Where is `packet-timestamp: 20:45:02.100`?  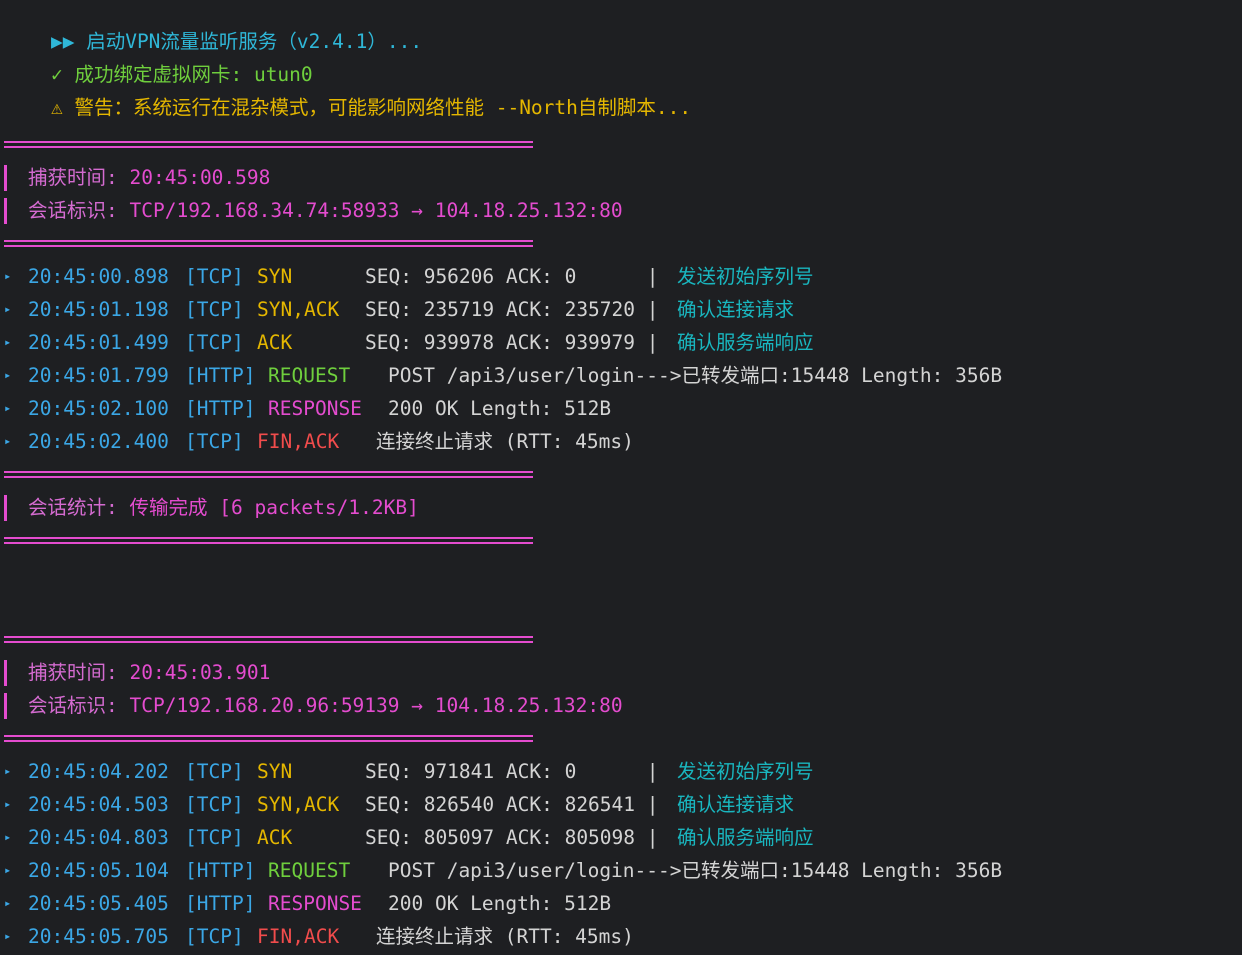
packet-timestamp: 20:45:02.100 is located at coordinates (98, 408).